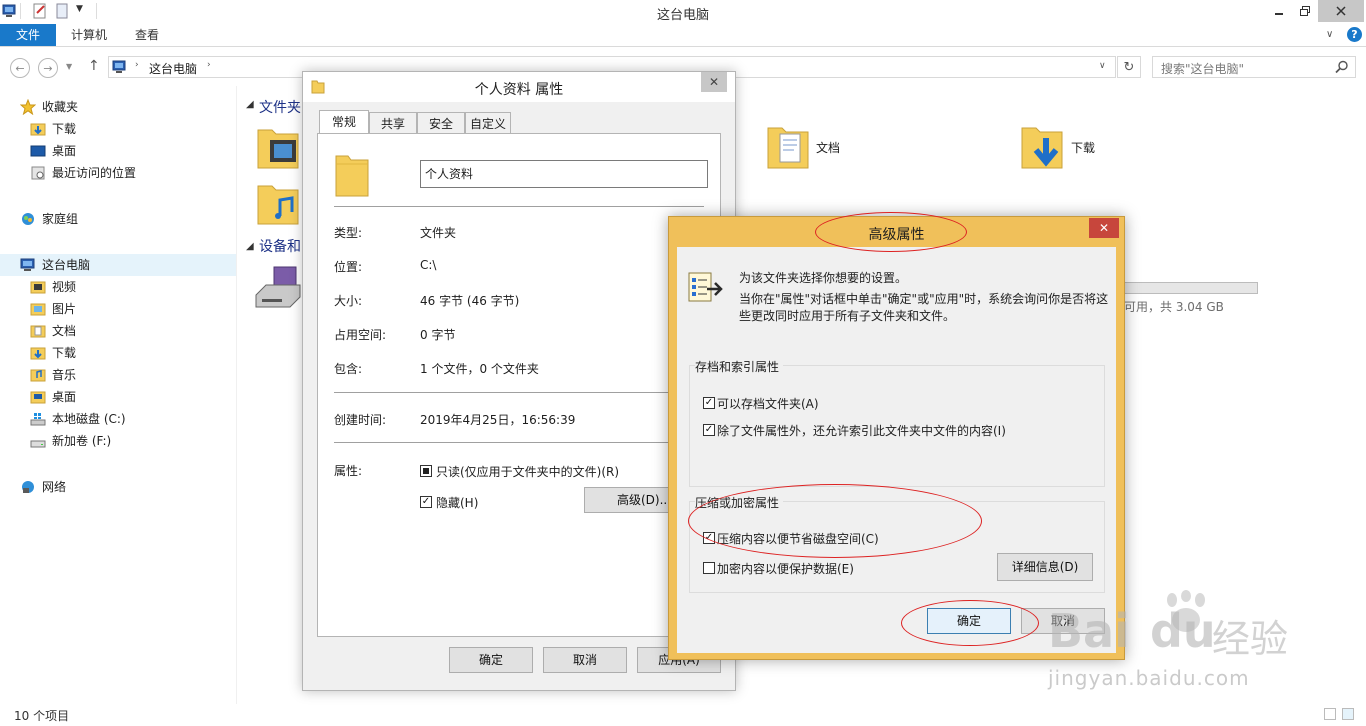 The image size is (1366, 726). I want to click on watermark-brand: Bai, so click(1089, 631).